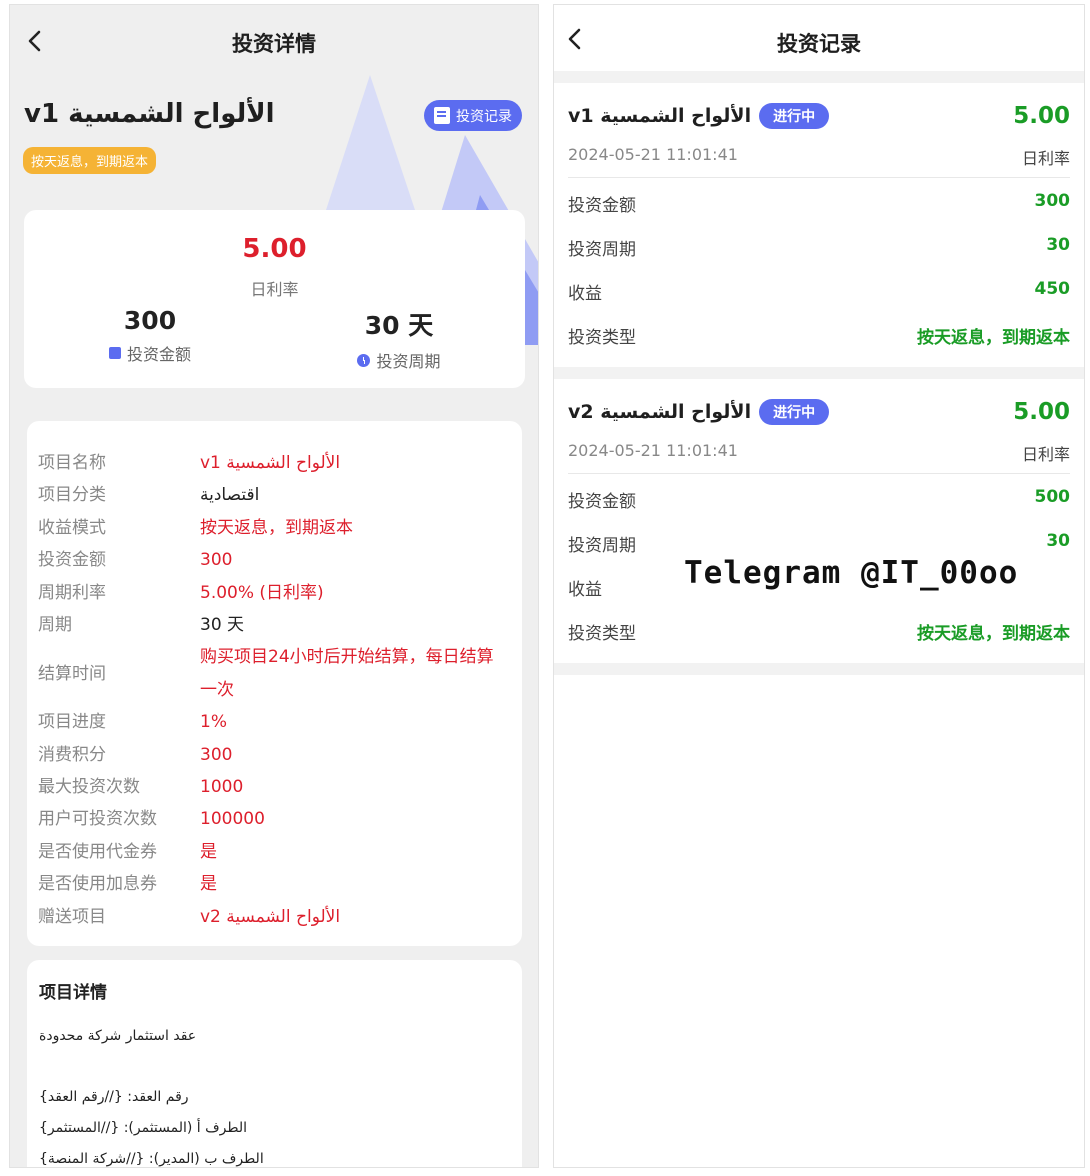 This screenshot has width=1090, height=1176. What do you see at coordinates (819, 44) in the screenshot?
I see `page-title: 投资记录` at bounding box center [819, 44].